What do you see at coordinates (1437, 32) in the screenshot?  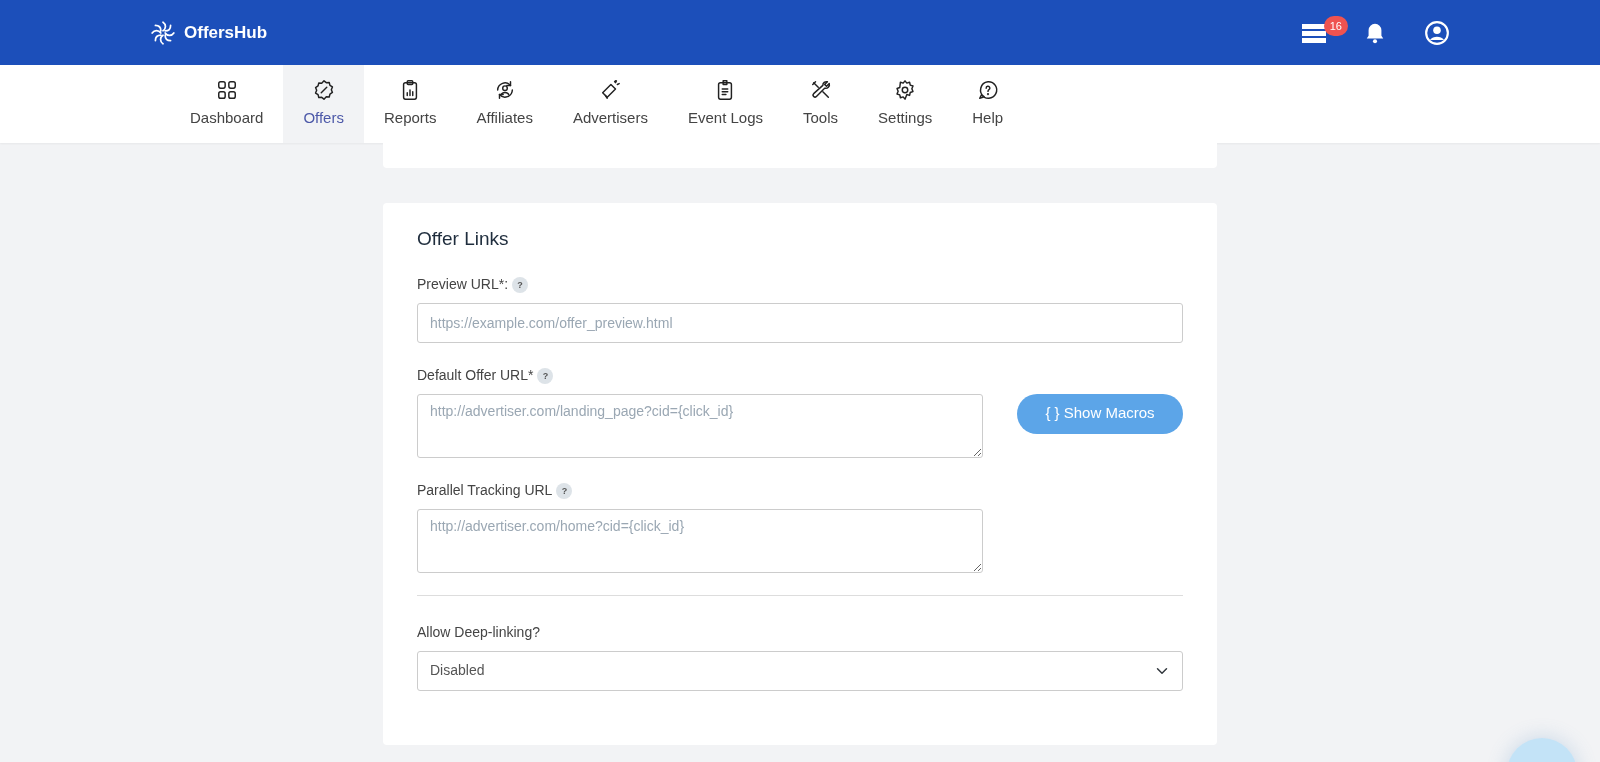 I see `user-avatar-icon` at bounding box center [1437, 32].